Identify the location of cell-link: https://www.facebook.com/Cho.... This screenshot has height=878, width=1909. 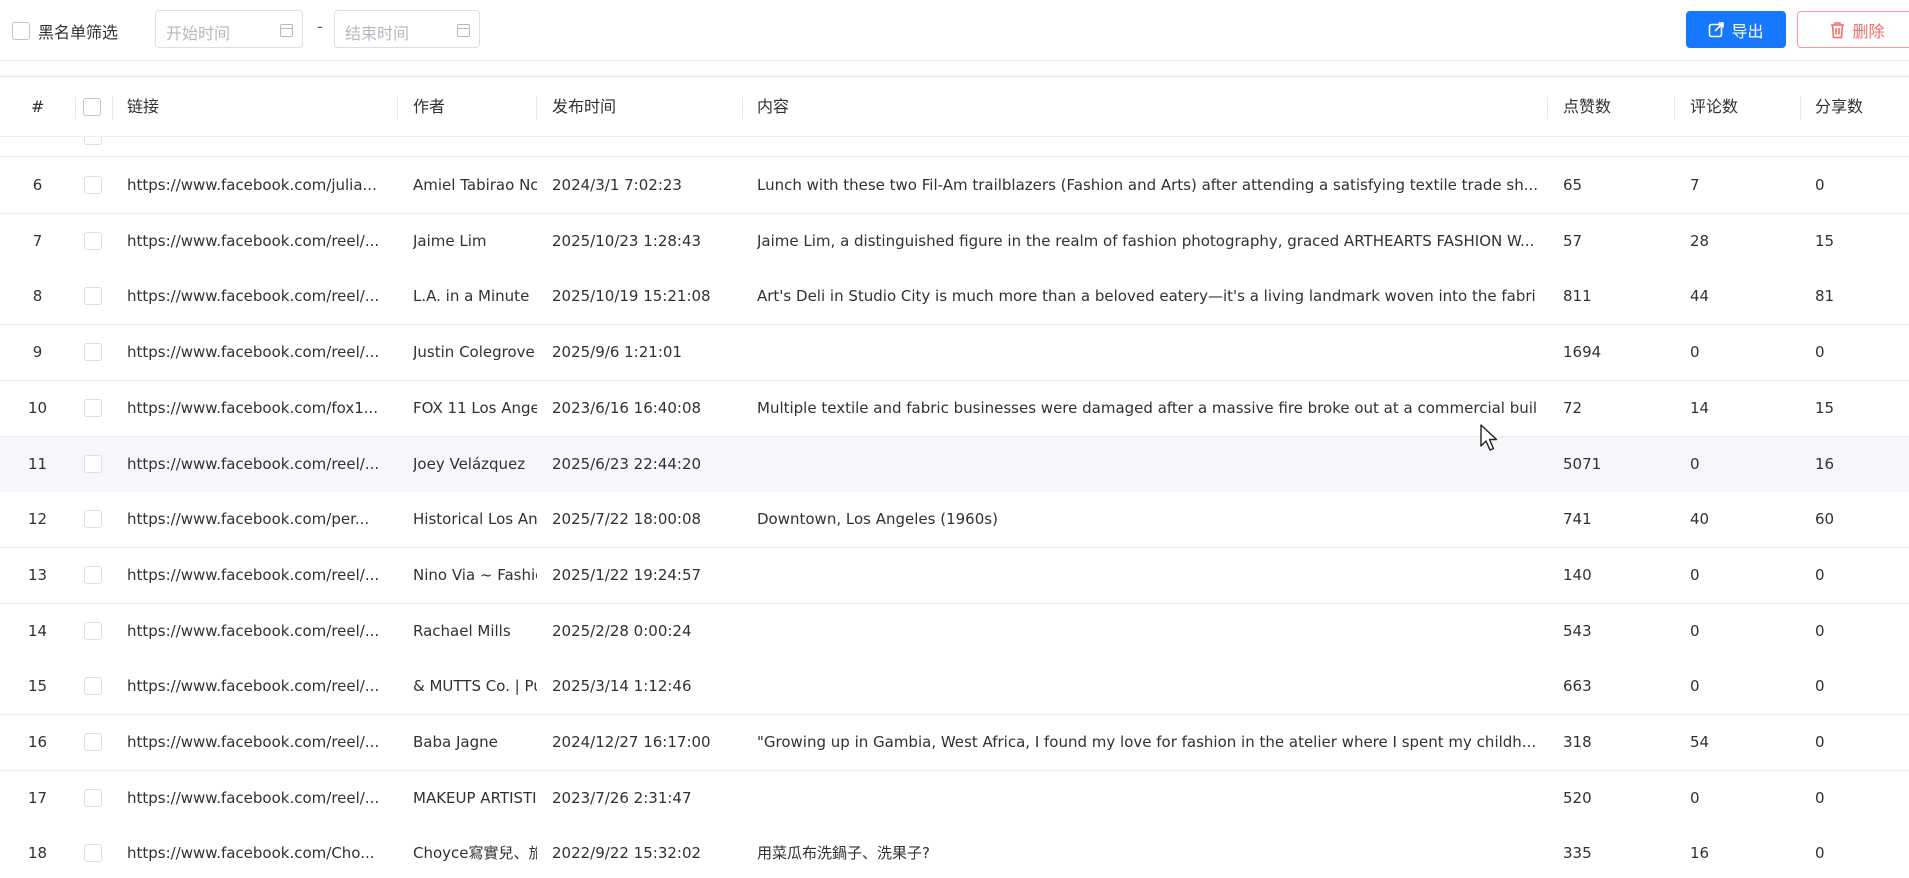
(258, 852).